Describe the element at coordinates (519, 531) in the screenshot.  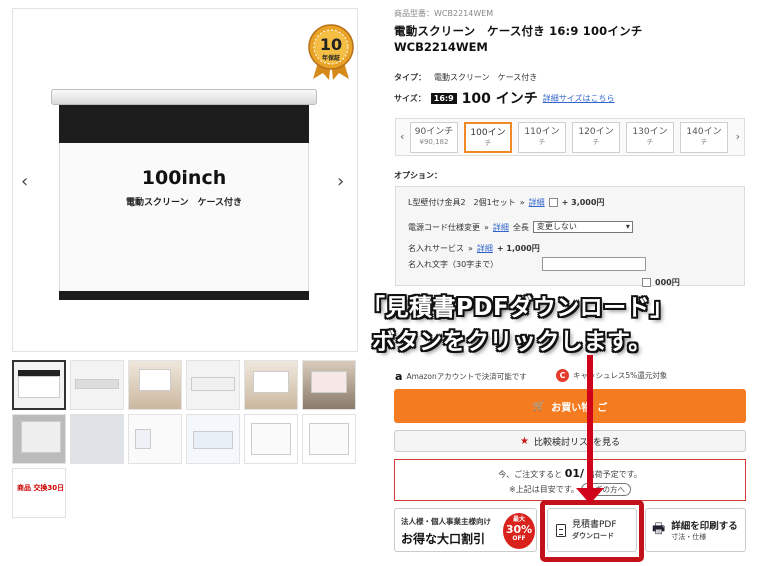
I see `discount-badge: 最大 30% OFF` at that location.